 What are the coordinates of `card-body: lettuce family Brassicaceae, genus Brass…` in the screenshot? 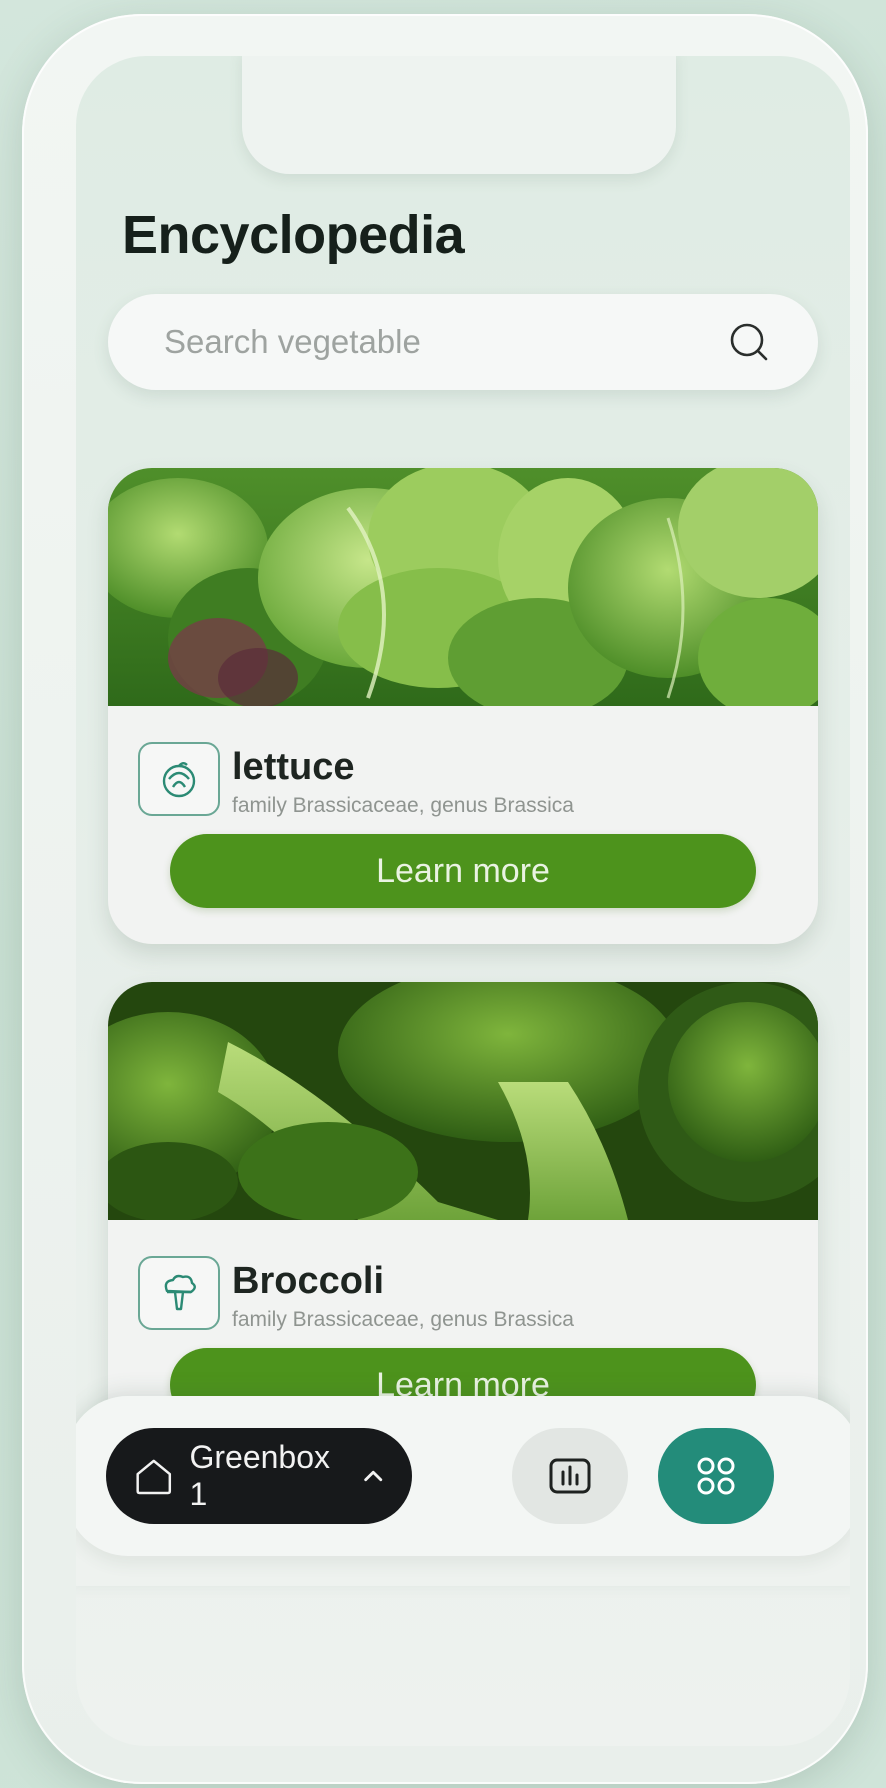 It's located at (463, 825).